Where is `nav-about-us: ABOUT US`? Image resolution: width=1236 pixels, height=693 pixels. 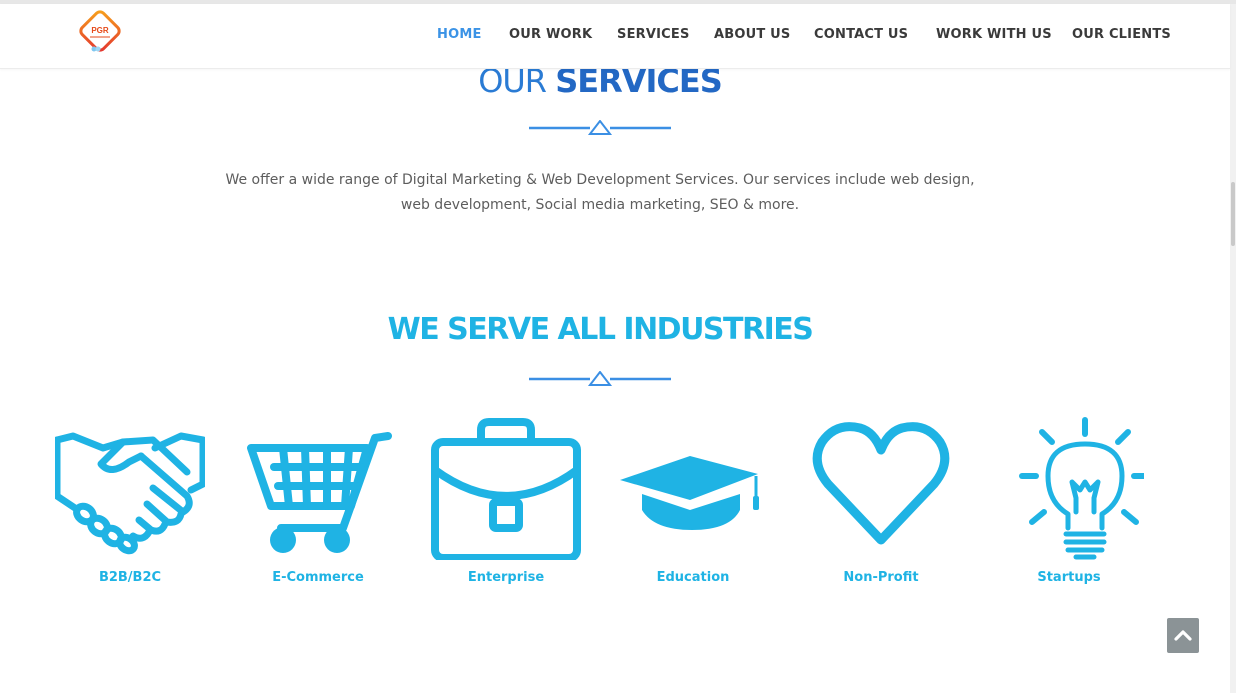 nav-about-us: ABOUT US is located at coordinates (752, 34).